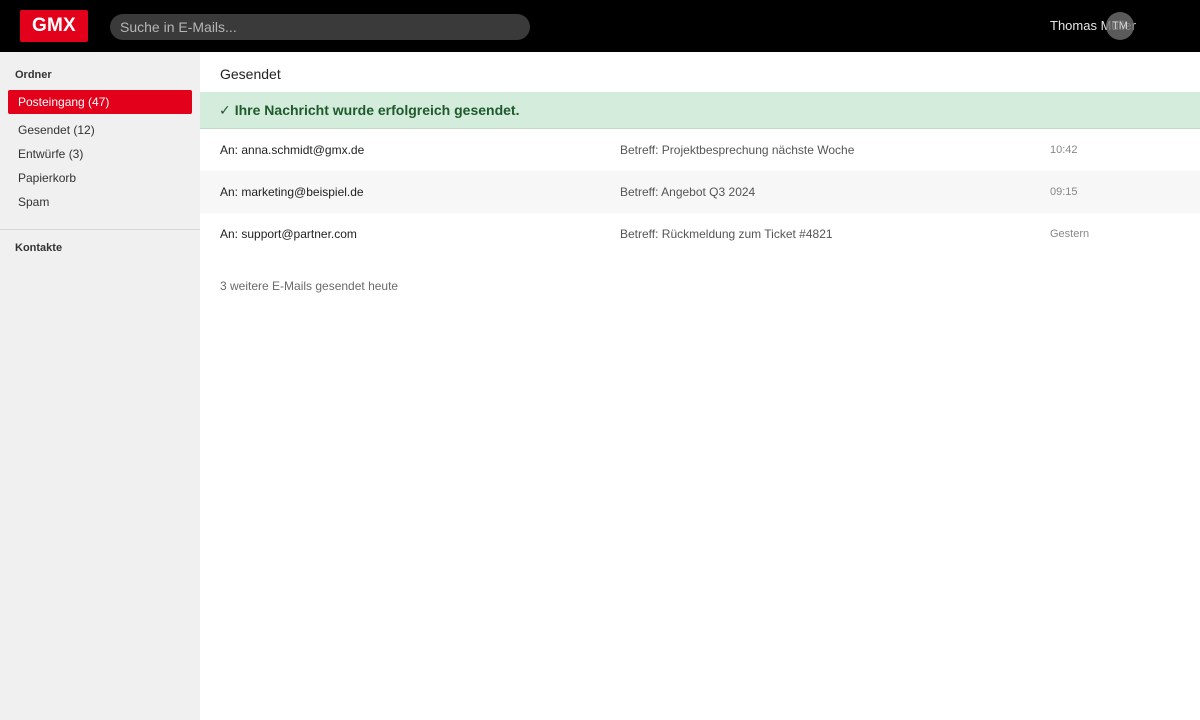 The width and height of the screenshot is (1200, 720). I want to click on sidebar-item-drafts: Entwürfe (3), so click(100, 154).